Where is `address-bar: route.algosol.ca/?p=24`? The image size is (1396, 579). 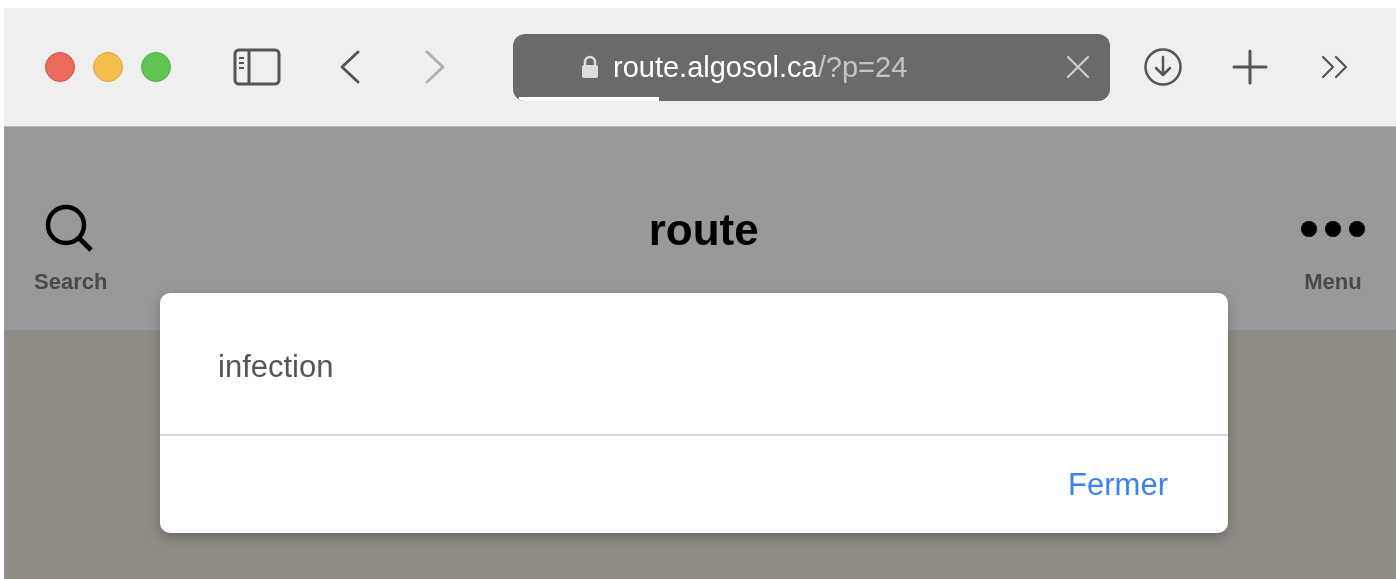 address-bar: route.algosol.ca/?p=24 is located at coordinates (811, 67).